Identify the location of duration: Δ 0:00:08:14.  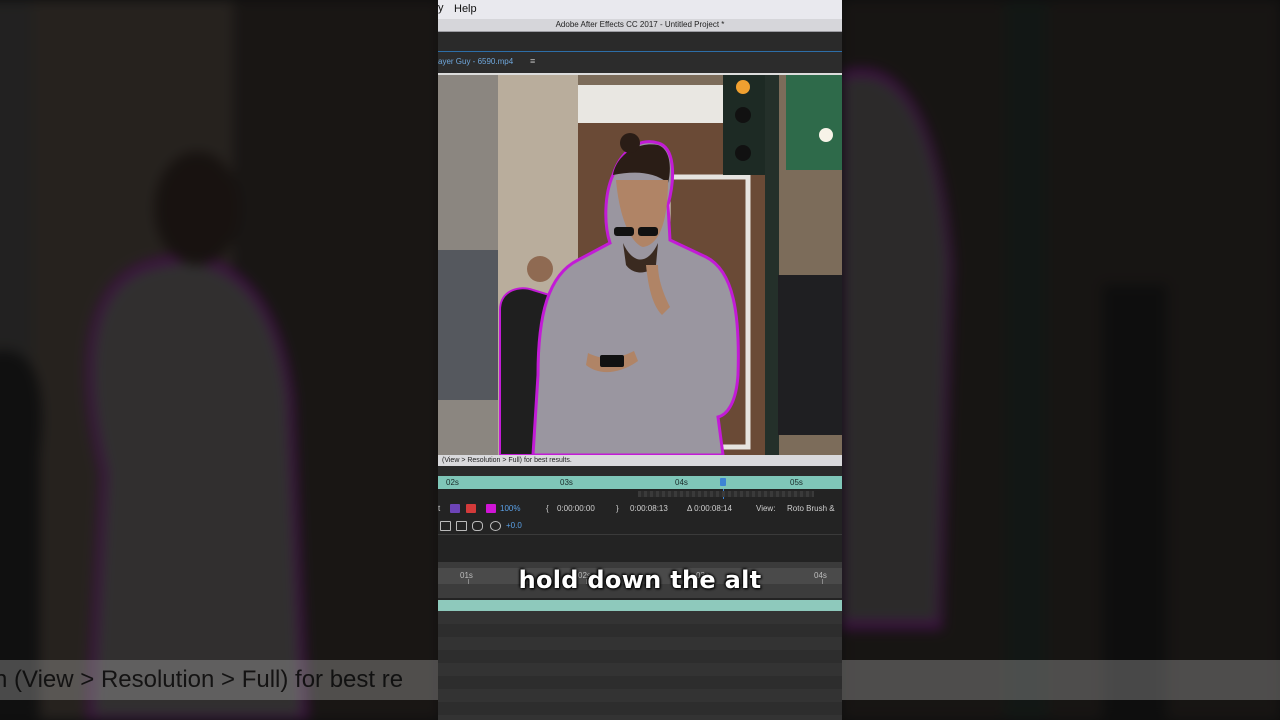
(709, 508).